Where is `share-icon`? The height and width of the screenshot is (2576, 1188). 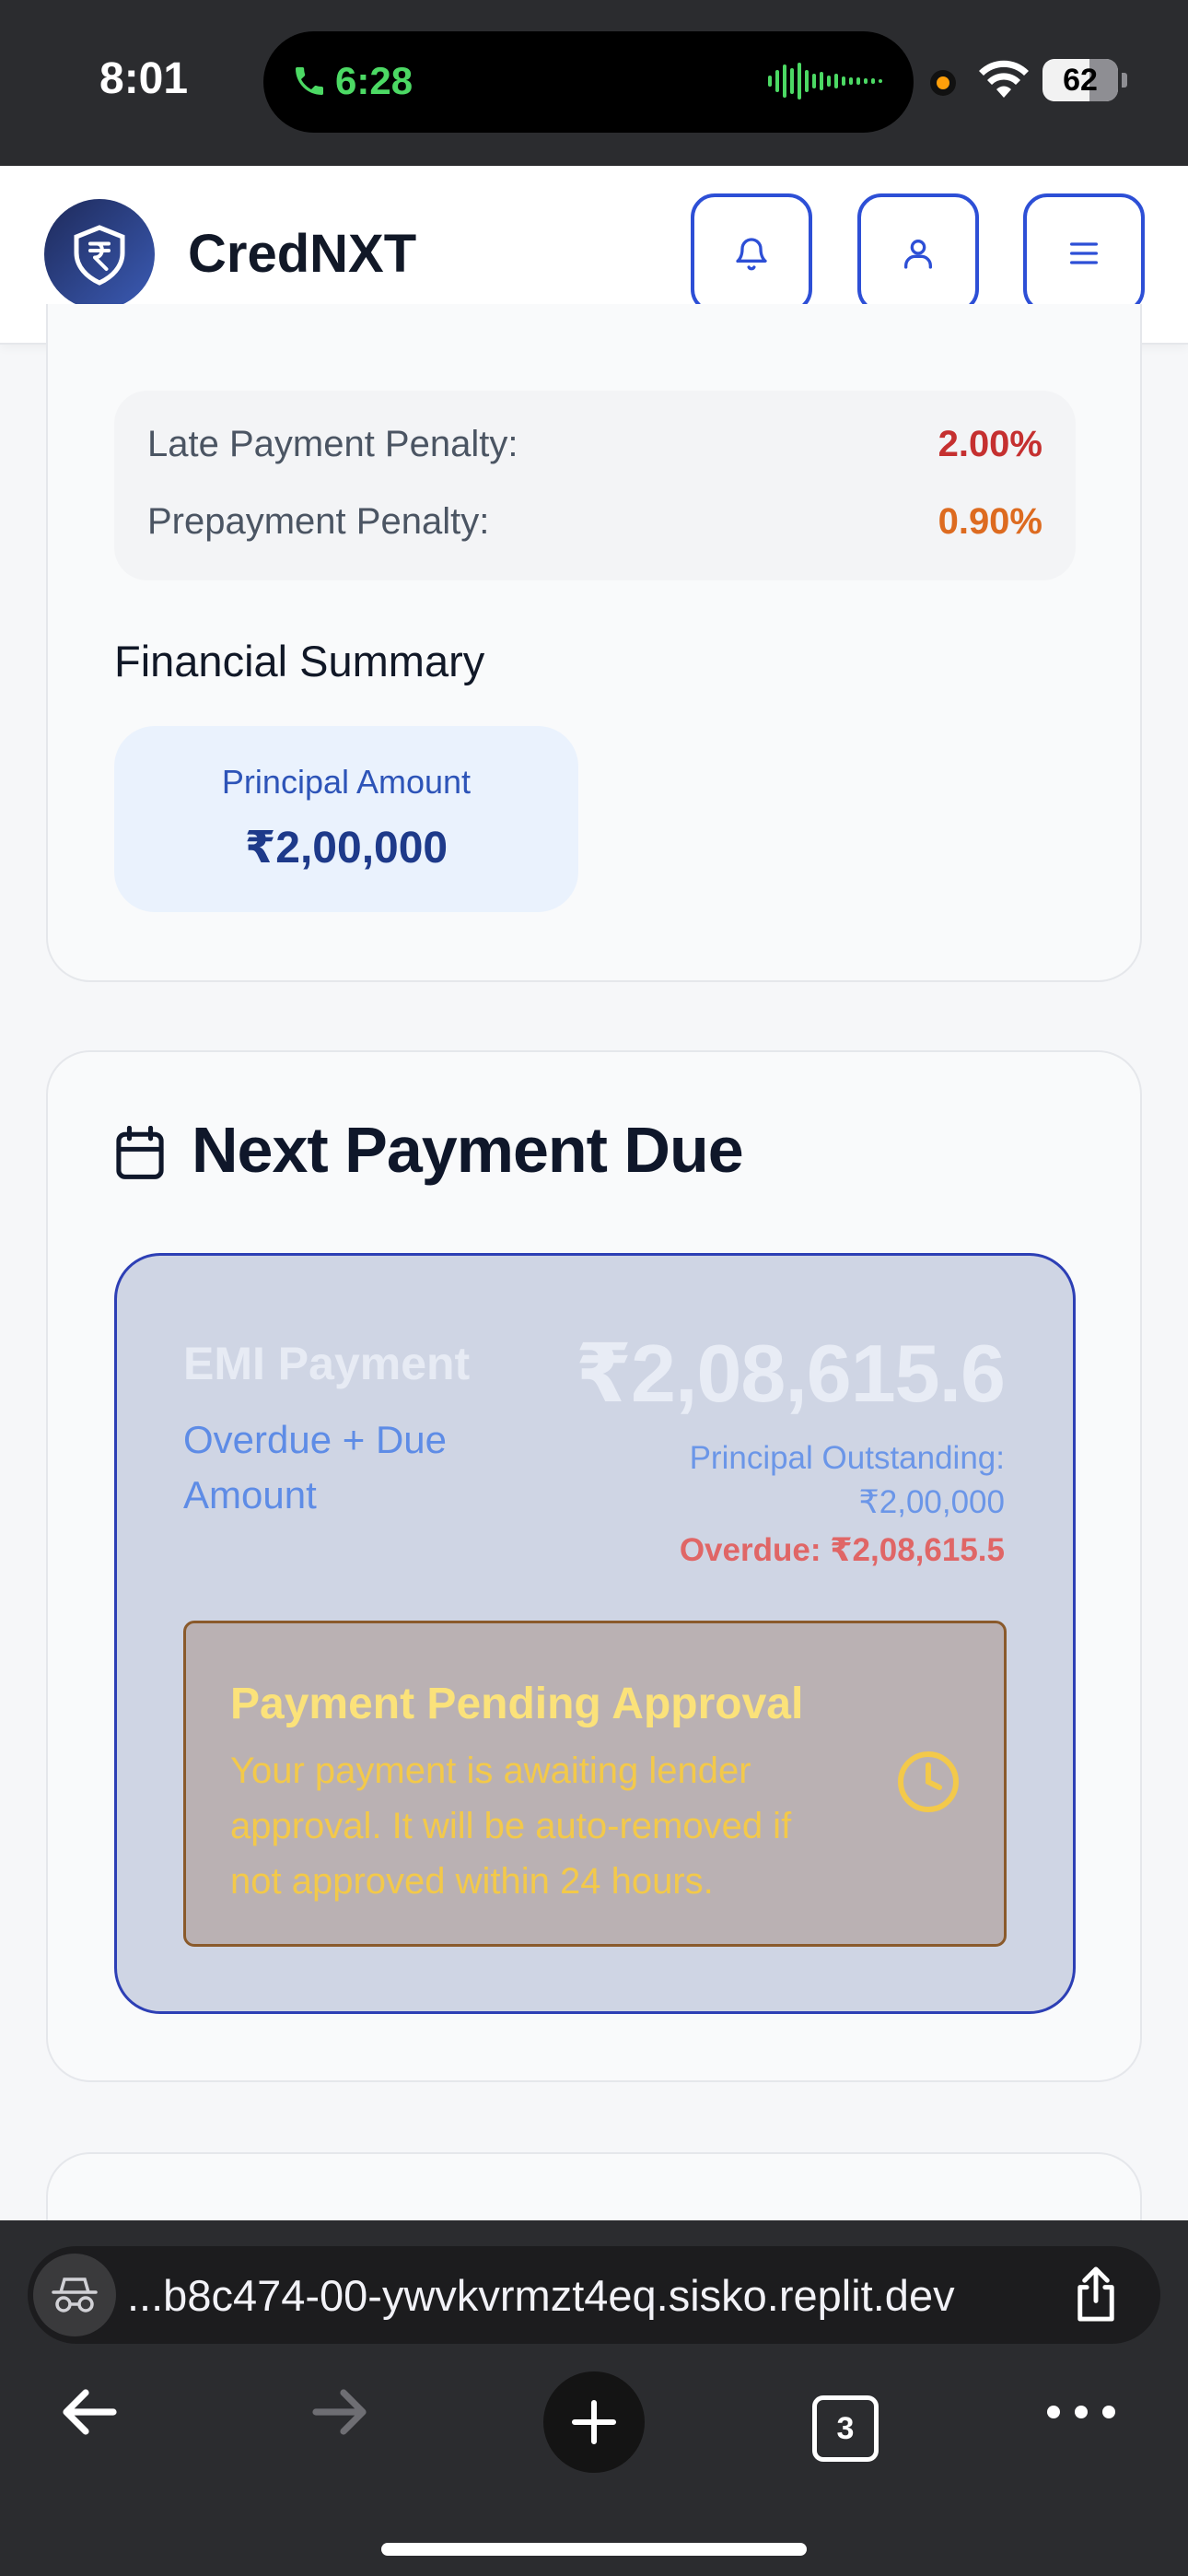
share-icon is located at coordinates (1096, 2294).